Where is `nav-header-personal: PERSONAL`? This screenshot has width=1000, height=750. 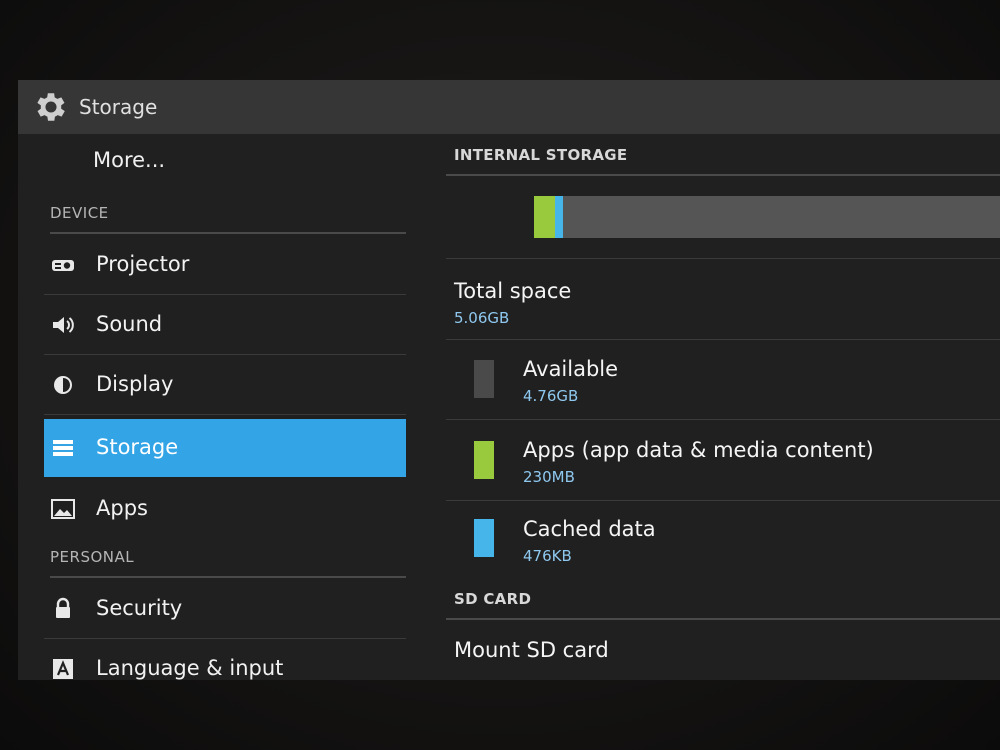
nav-header-personal: PERSONAL is located at coordinates (228, 563).